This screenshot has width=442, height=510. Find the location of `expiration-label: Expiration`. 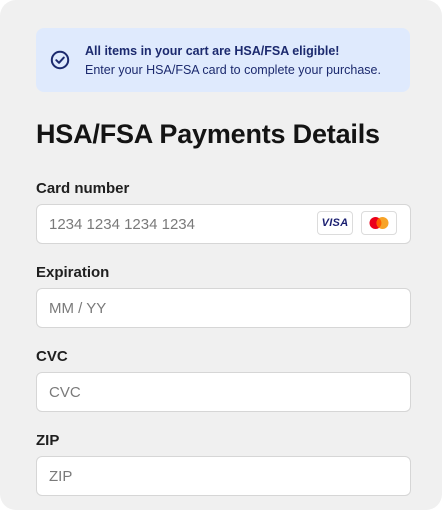

expiration-label: Expiration is located at coordinates (73, 272).